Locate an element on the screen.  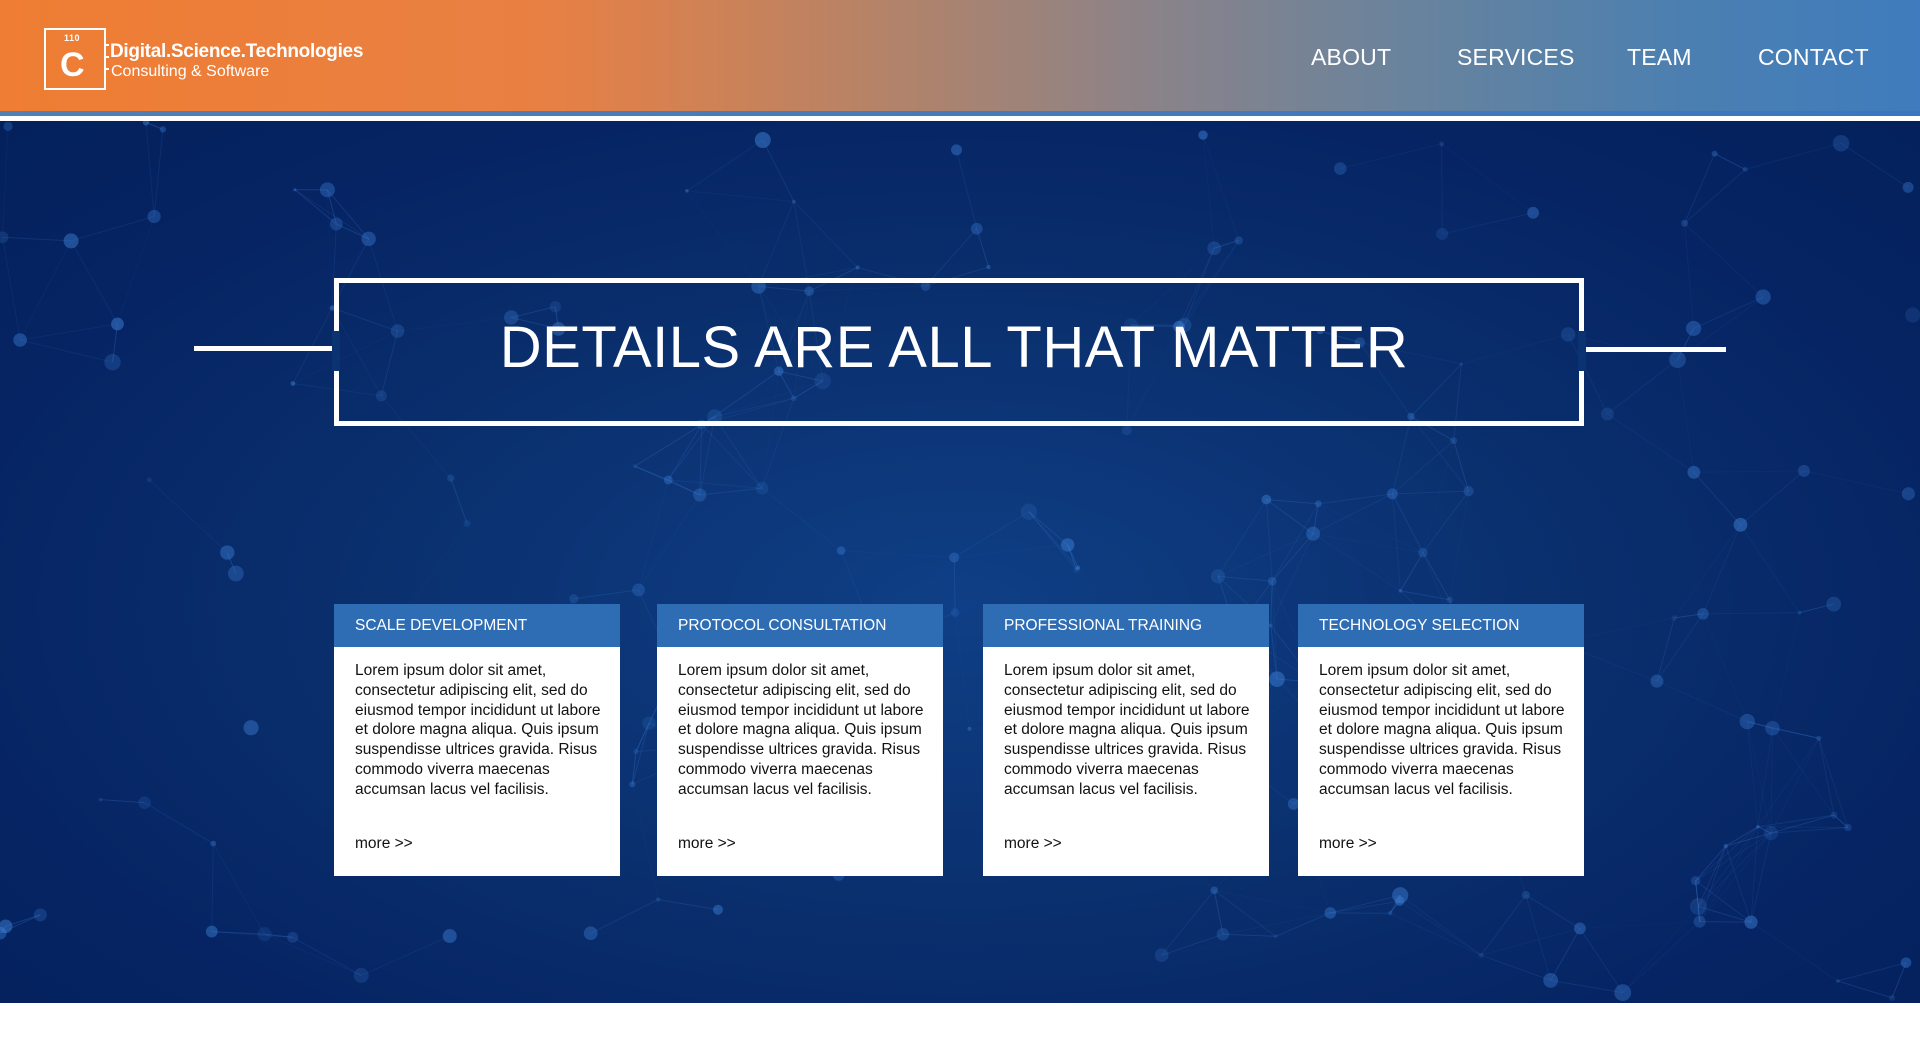
nav-about: ABOUT is located at coordinates (1351, 57).